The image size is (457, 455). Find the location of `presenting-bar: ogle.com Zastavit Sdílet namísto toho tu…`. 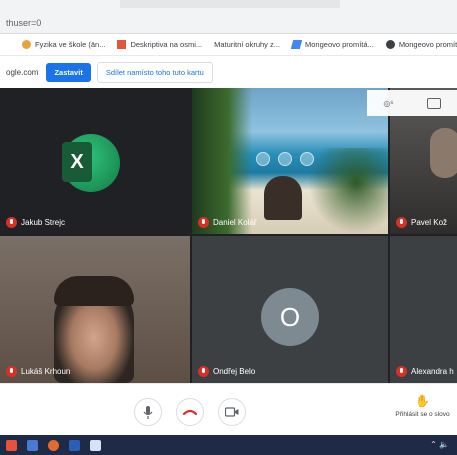

presenting-bar: ogle.com Zastavit Sdílet namísto toho tu… is located at coordinates (228, 72).